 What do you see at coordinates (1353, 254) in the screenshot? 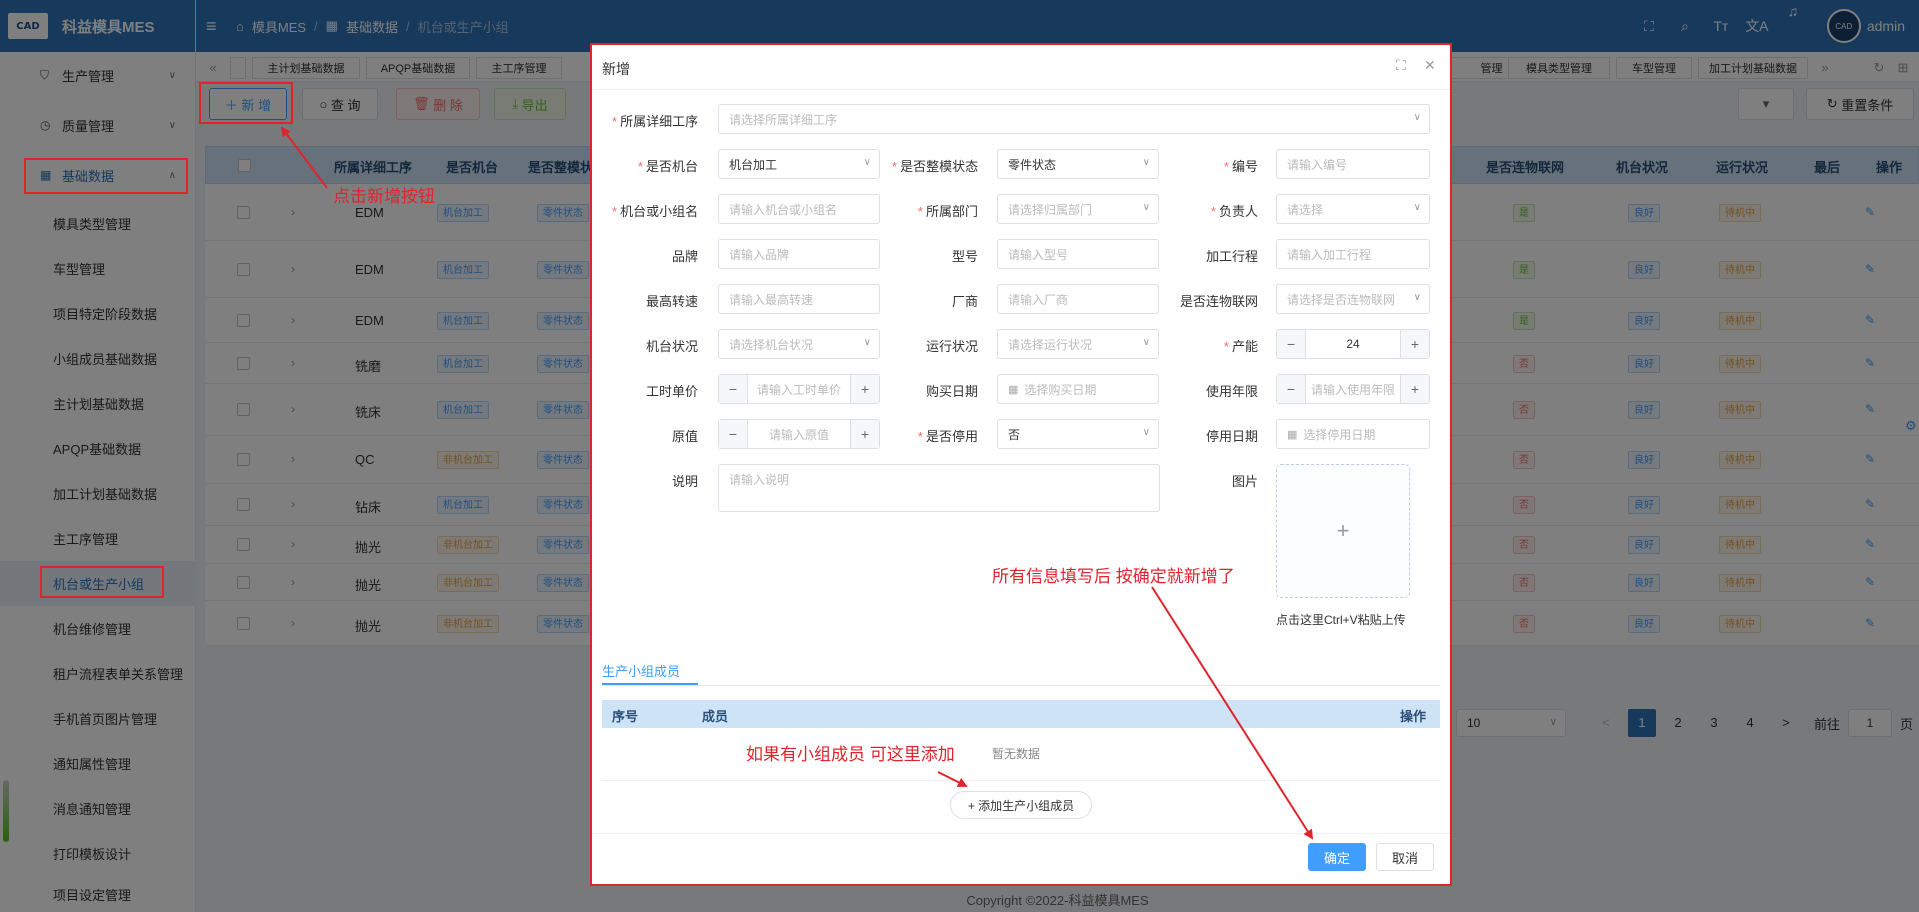
I see `stroke-input: 请输入加工行程` at bounding box center [1353, 254].